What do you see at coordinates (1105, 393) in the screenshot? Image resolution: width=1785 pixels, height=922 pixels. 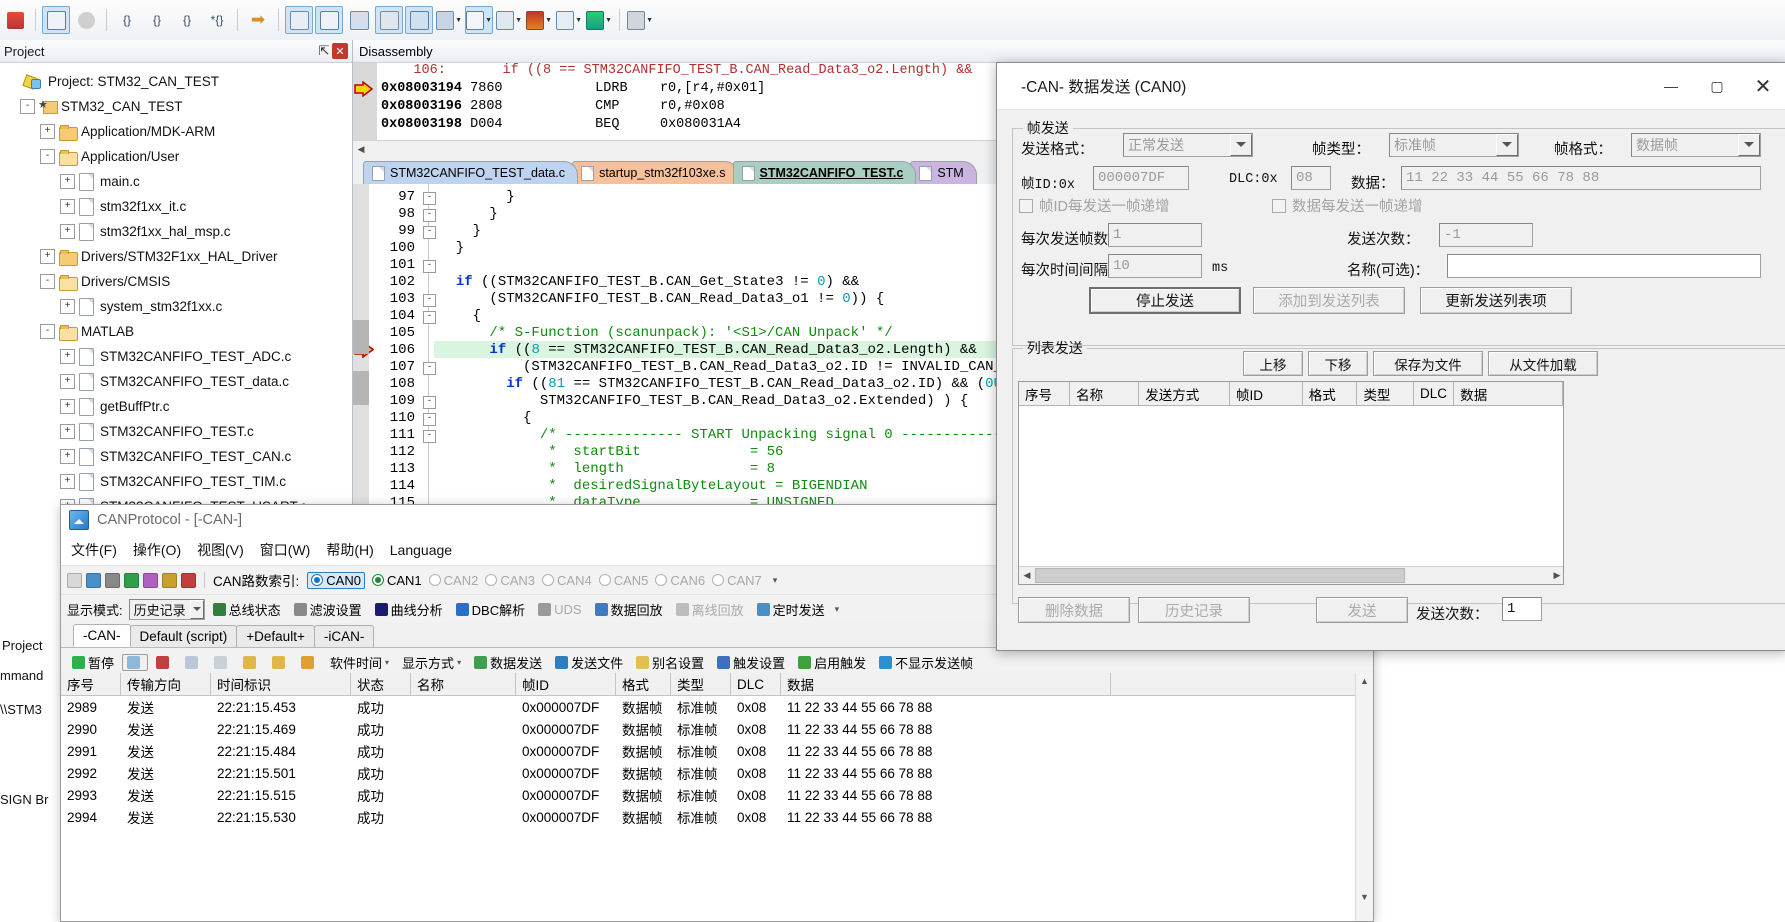 I see `send-list-column-header: 名称` at bounding box center [1105, 393].